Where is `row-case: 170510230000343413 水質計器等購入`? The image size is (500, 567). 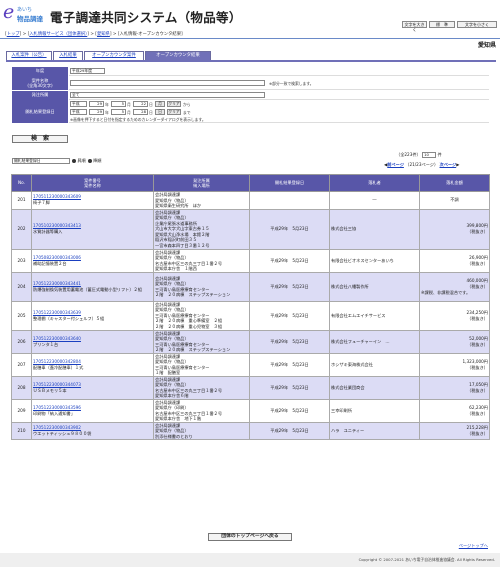 row-case: 170510230000343413 水質計器等購入 is located at coordinates (92, 229).